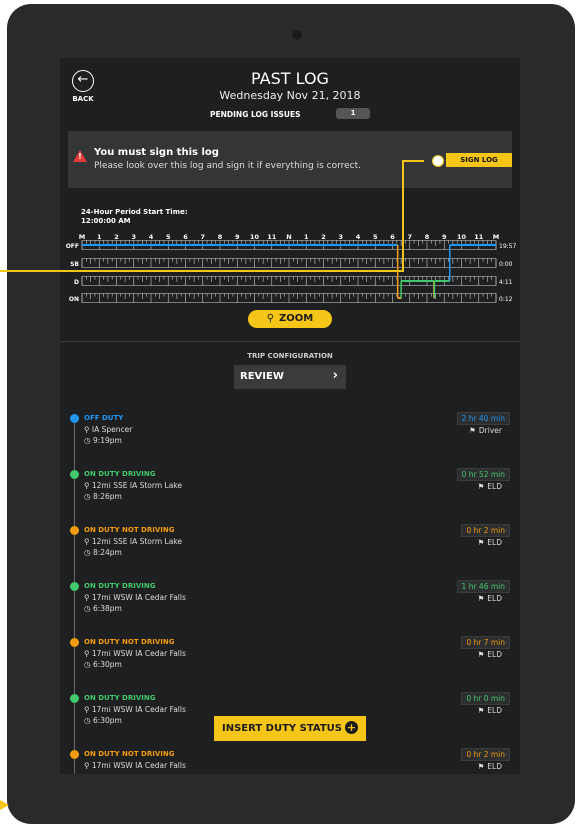 This screenshot has width=579, height=827. What do you see at coordinates (103, 496) in the screenshot?
I see `event-time: ◷ 8:26pm` at bounding box center [103, 496].